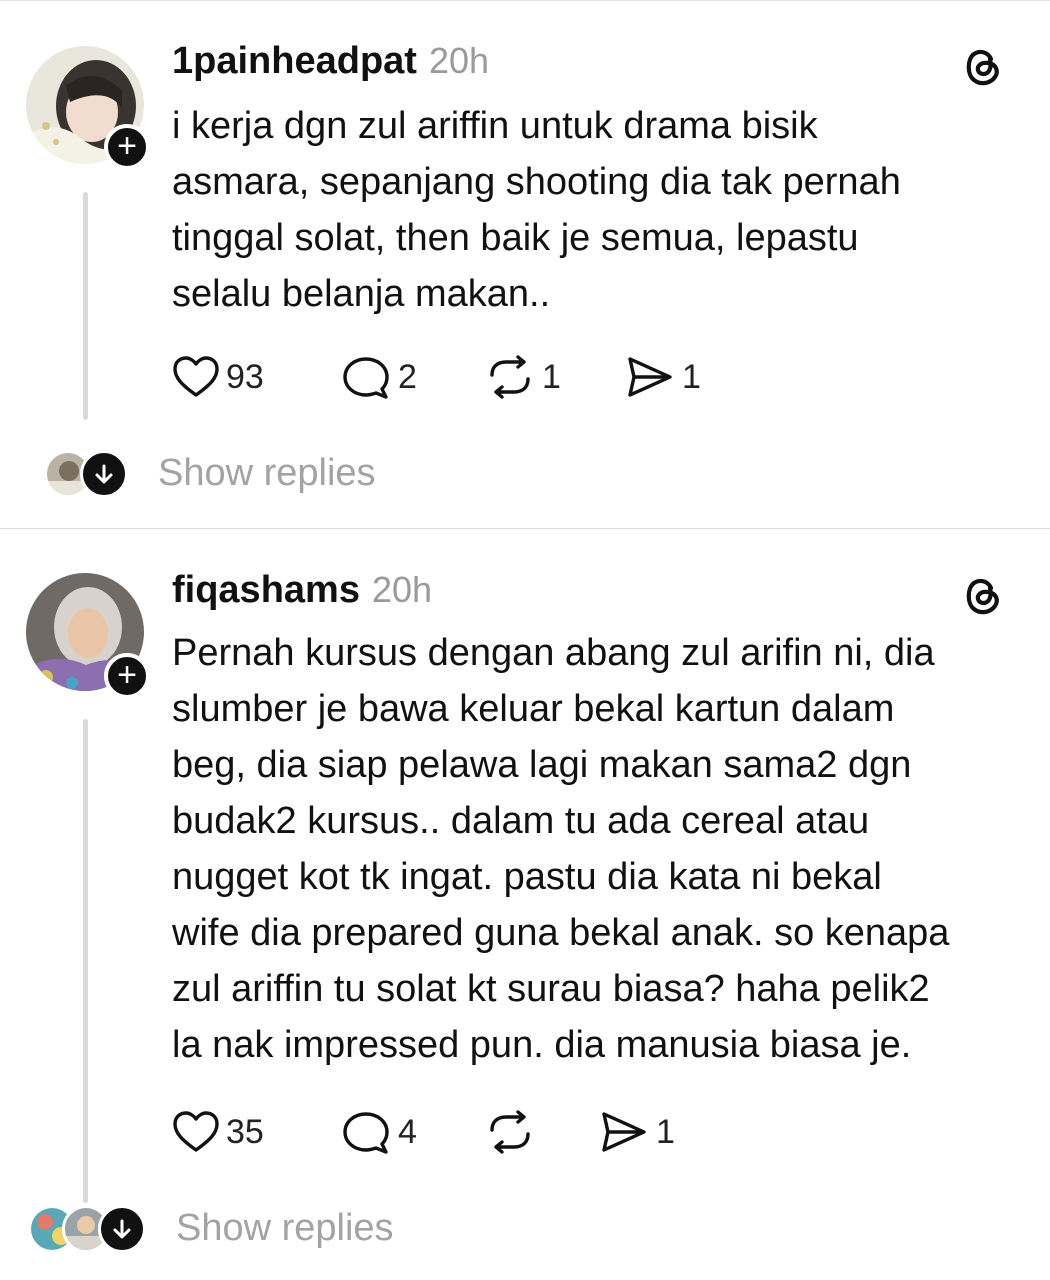  What do you see at coordinates (407, 1131) in the screenshot?
I see `comment-count: 4` at bounding box center [407, 1131].